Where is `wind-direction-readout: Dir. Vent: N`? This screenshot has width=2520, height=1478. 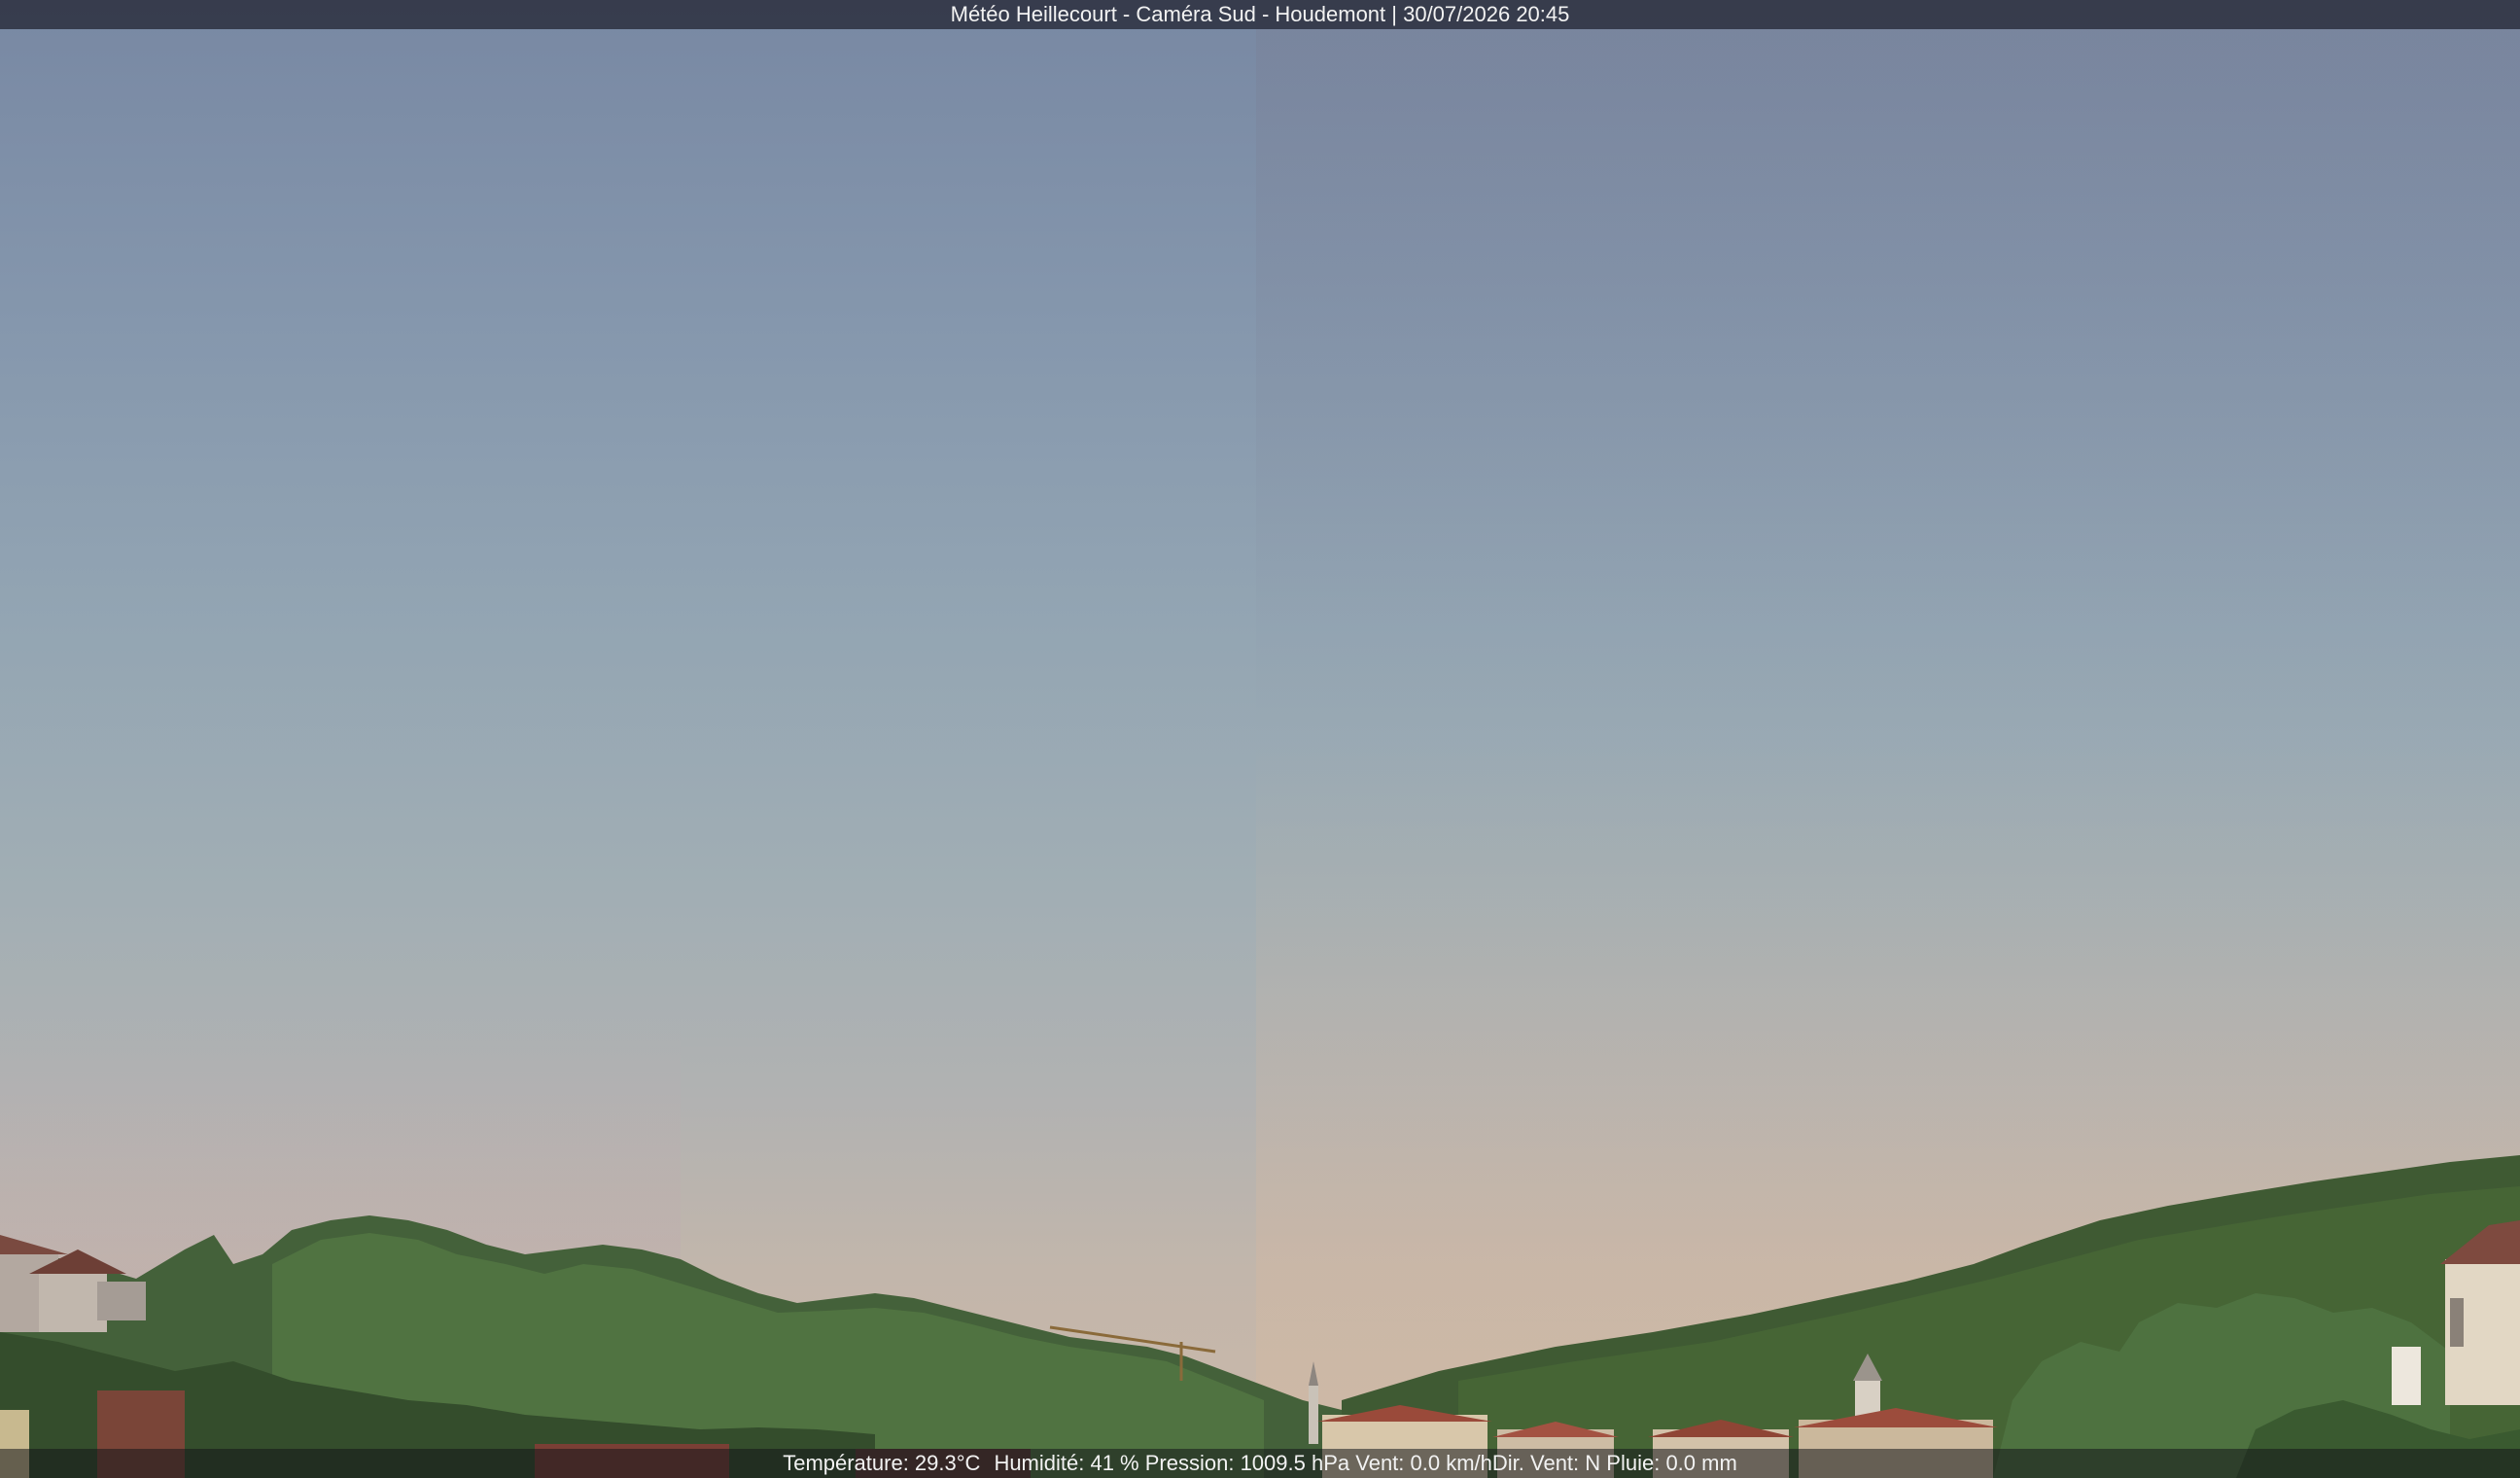 wind-direction-readout: Dir. Vent: N is located at coordinates (1546, 1463).